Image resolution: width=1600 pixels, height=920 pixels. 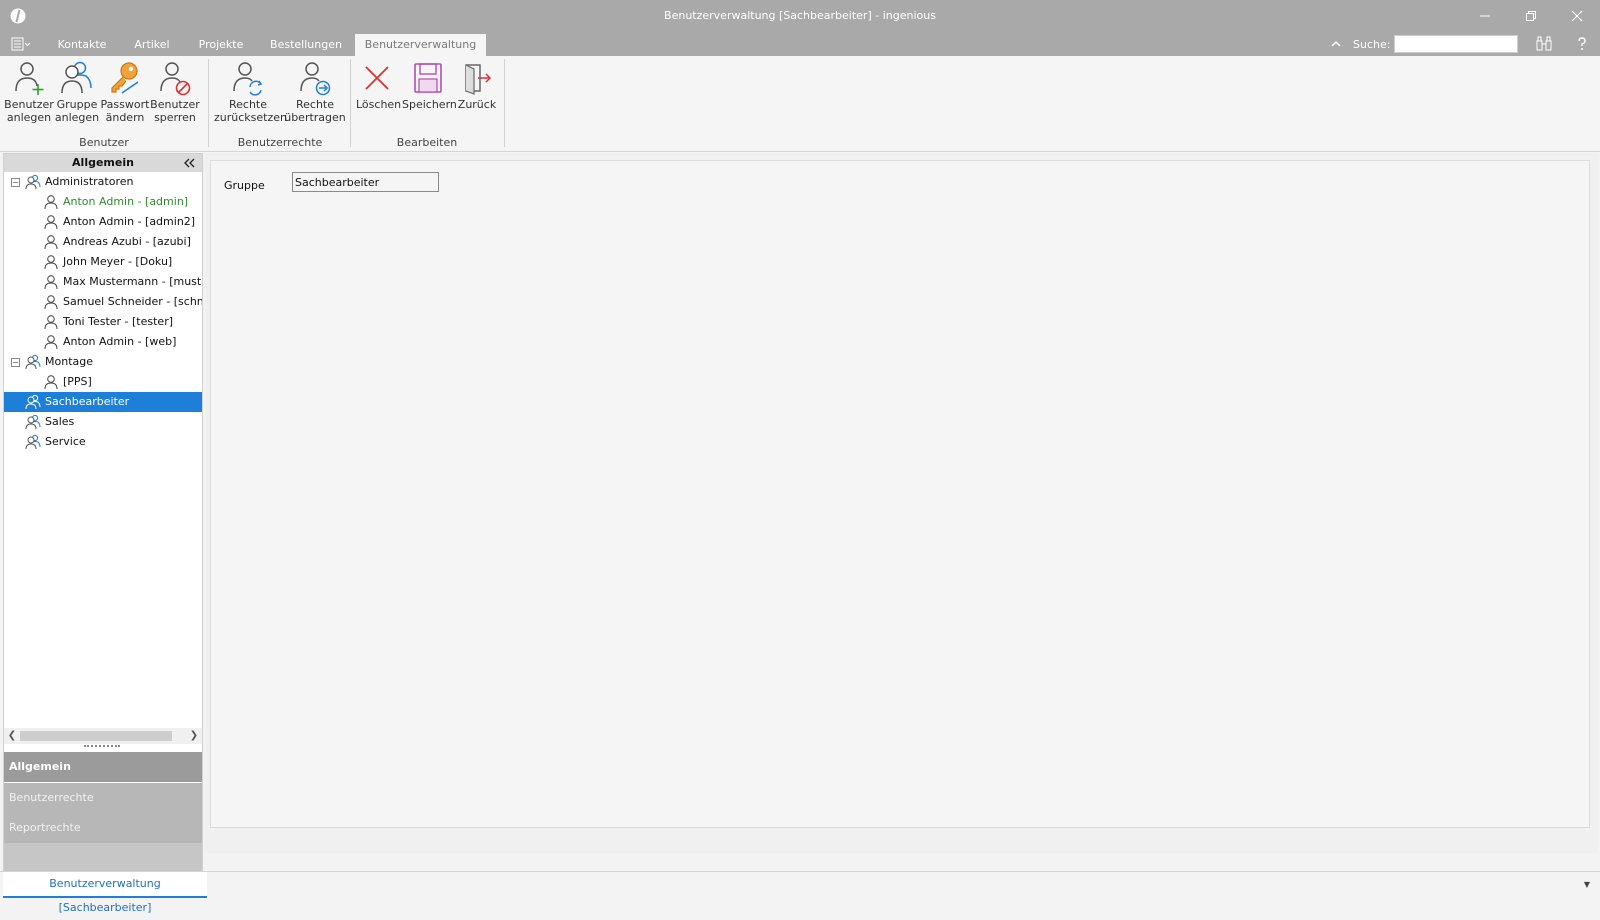 I want to click on tree-item-user: Samuel Schneider - [schneide, so click(x=103, y=302).